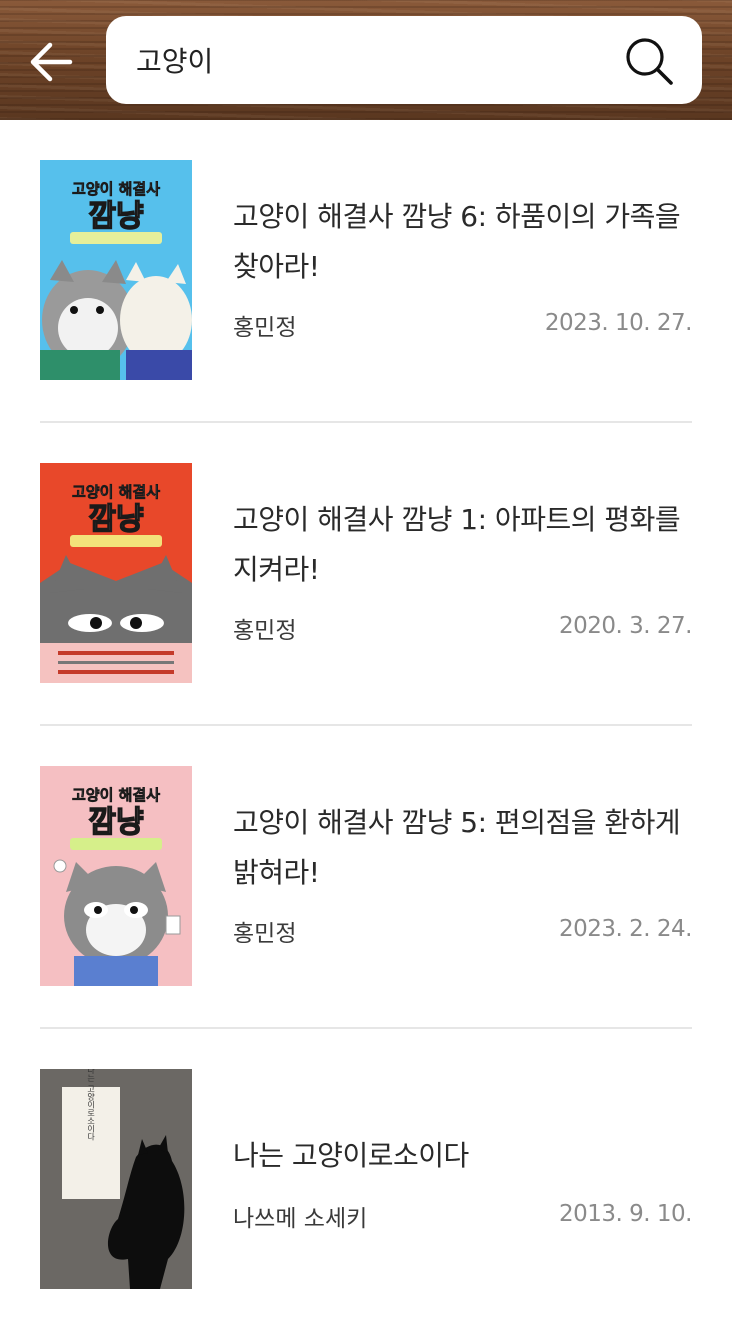  I want to click on book-date: 2020. 3. 27., so click(626, 626).